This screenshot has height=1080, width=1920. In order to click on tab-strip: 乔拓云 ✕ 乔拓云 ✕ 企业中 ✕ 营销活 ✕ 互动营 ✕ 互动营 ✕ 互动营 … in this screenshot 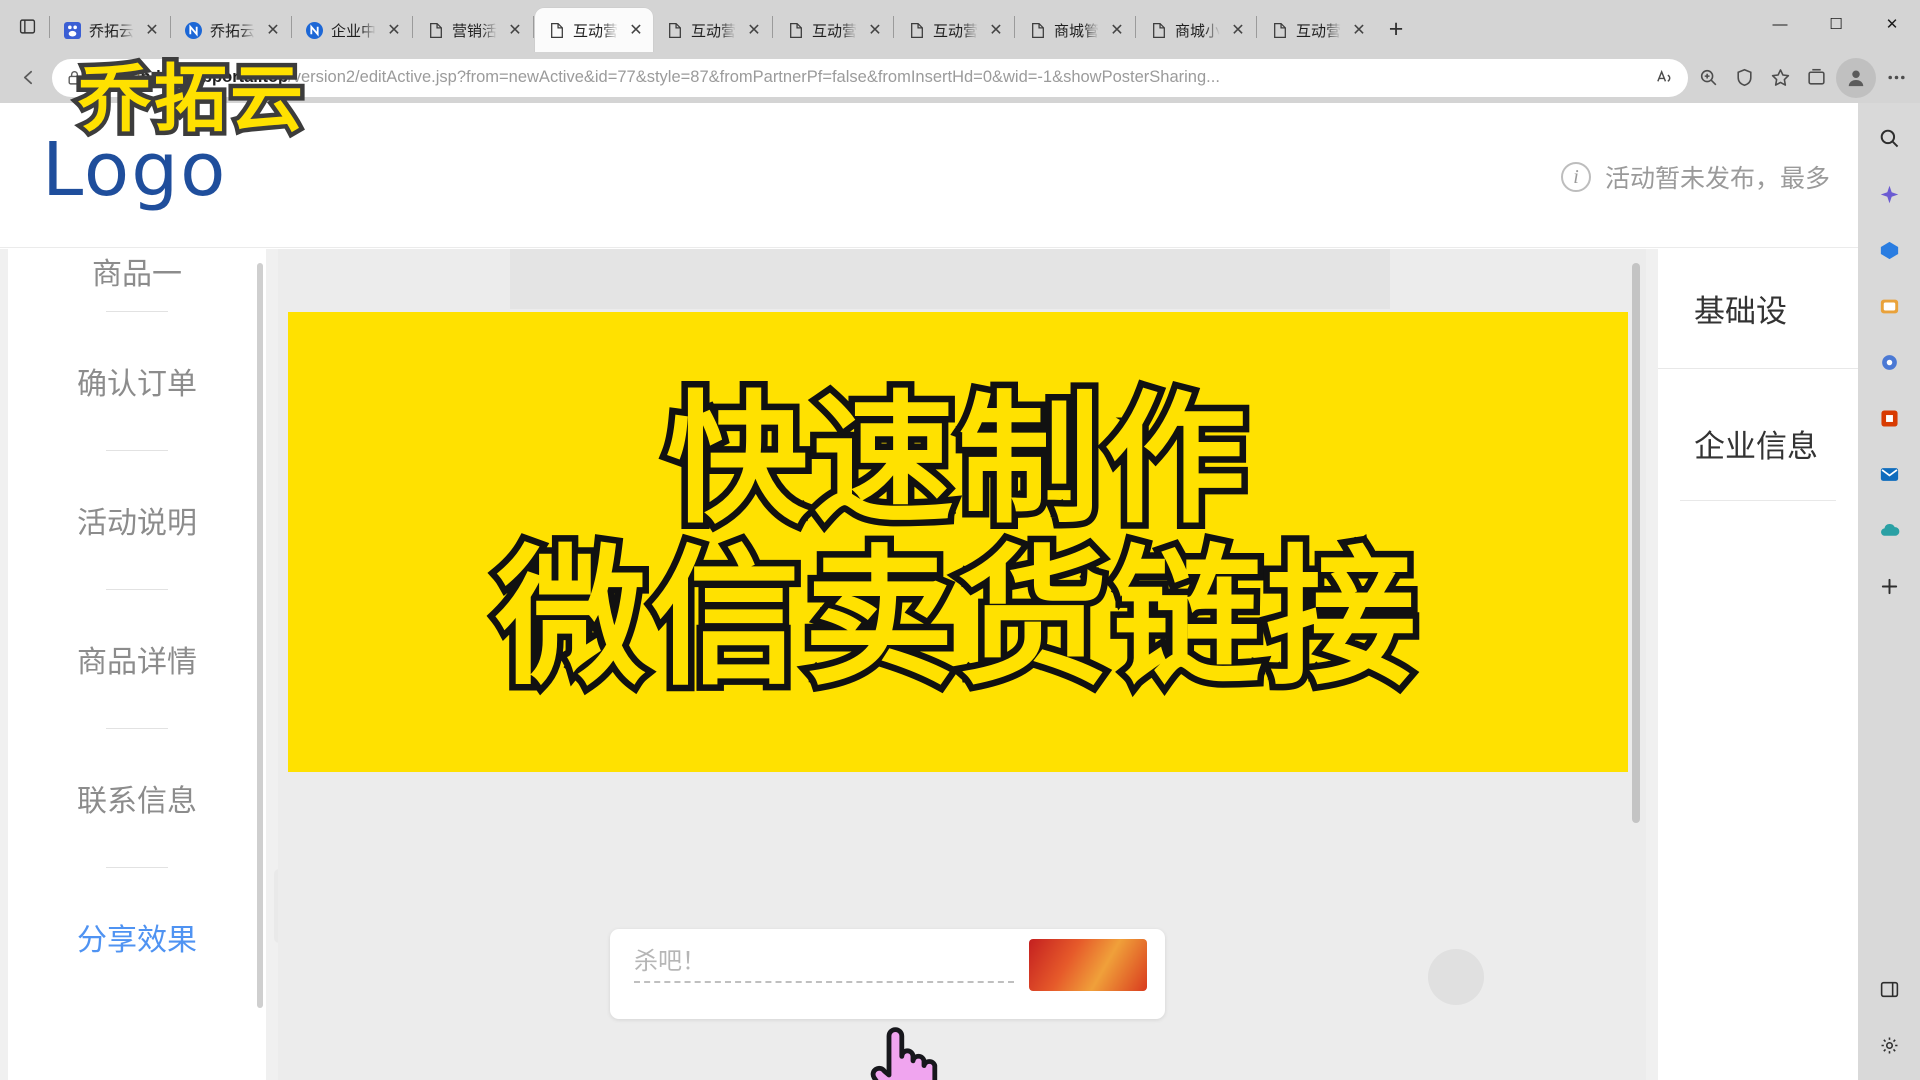, I will do `click(960, 26)`.